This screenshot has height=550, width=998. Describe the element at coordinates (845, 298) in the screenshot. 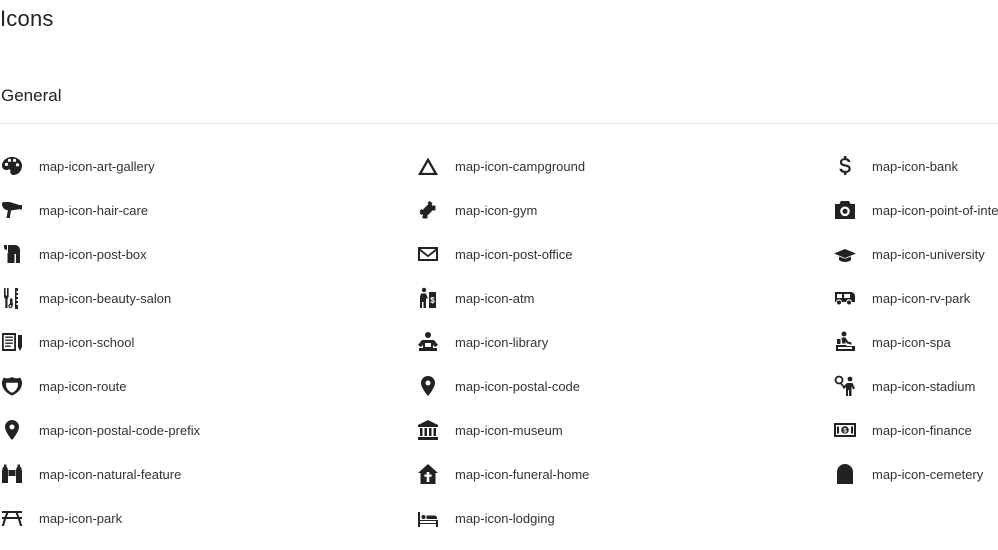

I see `rv-park-icon` at that location.